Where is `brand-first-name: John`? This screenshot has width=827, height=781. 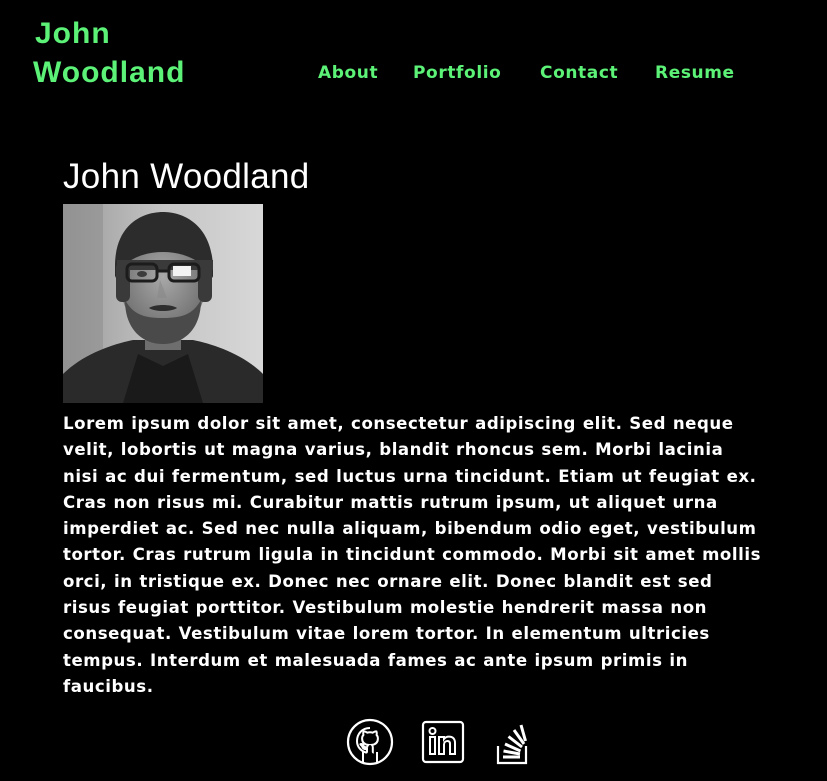 brand-first-name: John is located at coordinates (73, 33).